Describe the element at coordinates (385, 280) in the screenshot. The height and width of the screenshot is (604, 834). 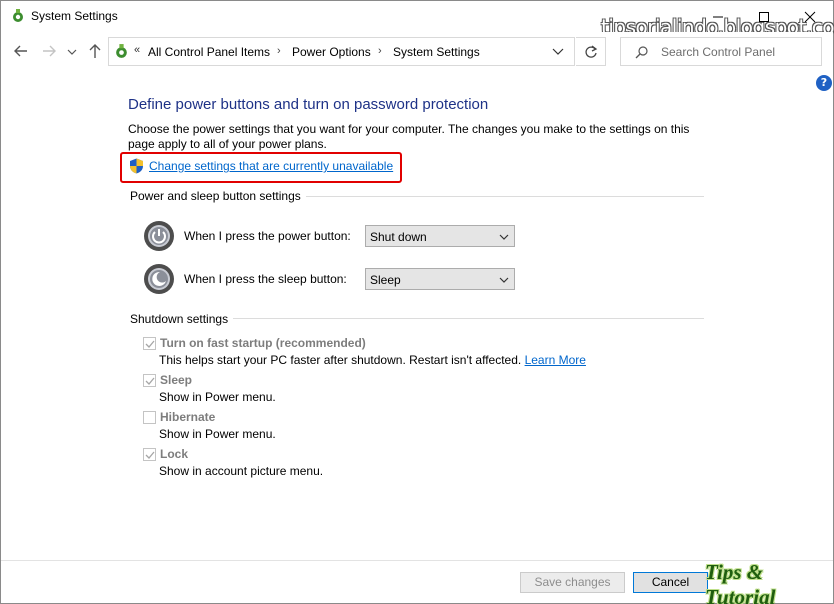
I see `sleep-button-value: Sleep` at that location.